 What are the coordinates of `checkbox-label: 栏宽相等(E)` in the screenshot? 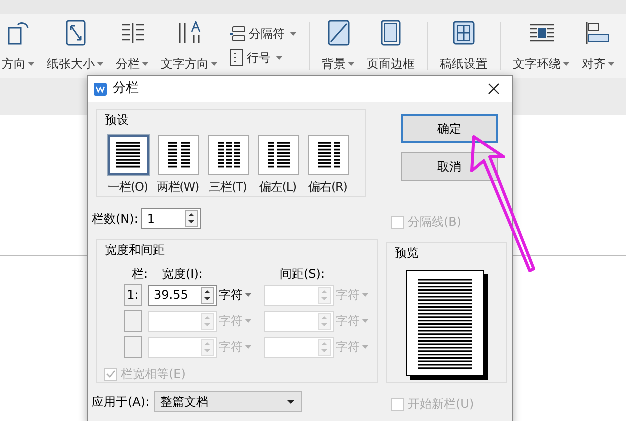 It's located at (153, 374).